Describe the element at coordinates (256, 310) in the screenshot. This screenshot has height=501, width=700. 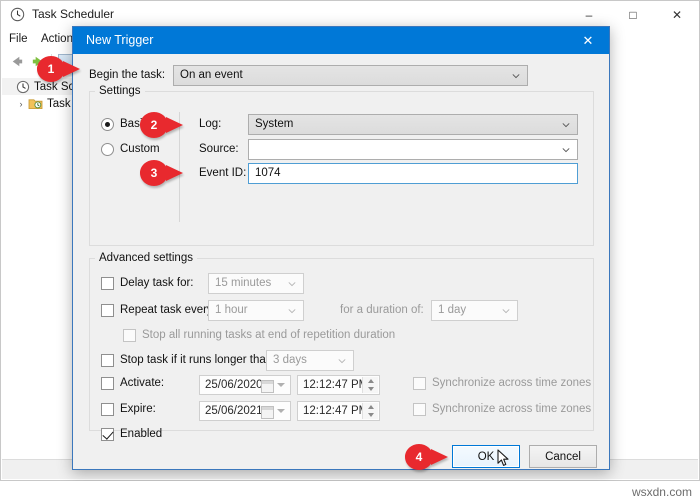
I see `repeat-task-combo: 1 hour` at that location.